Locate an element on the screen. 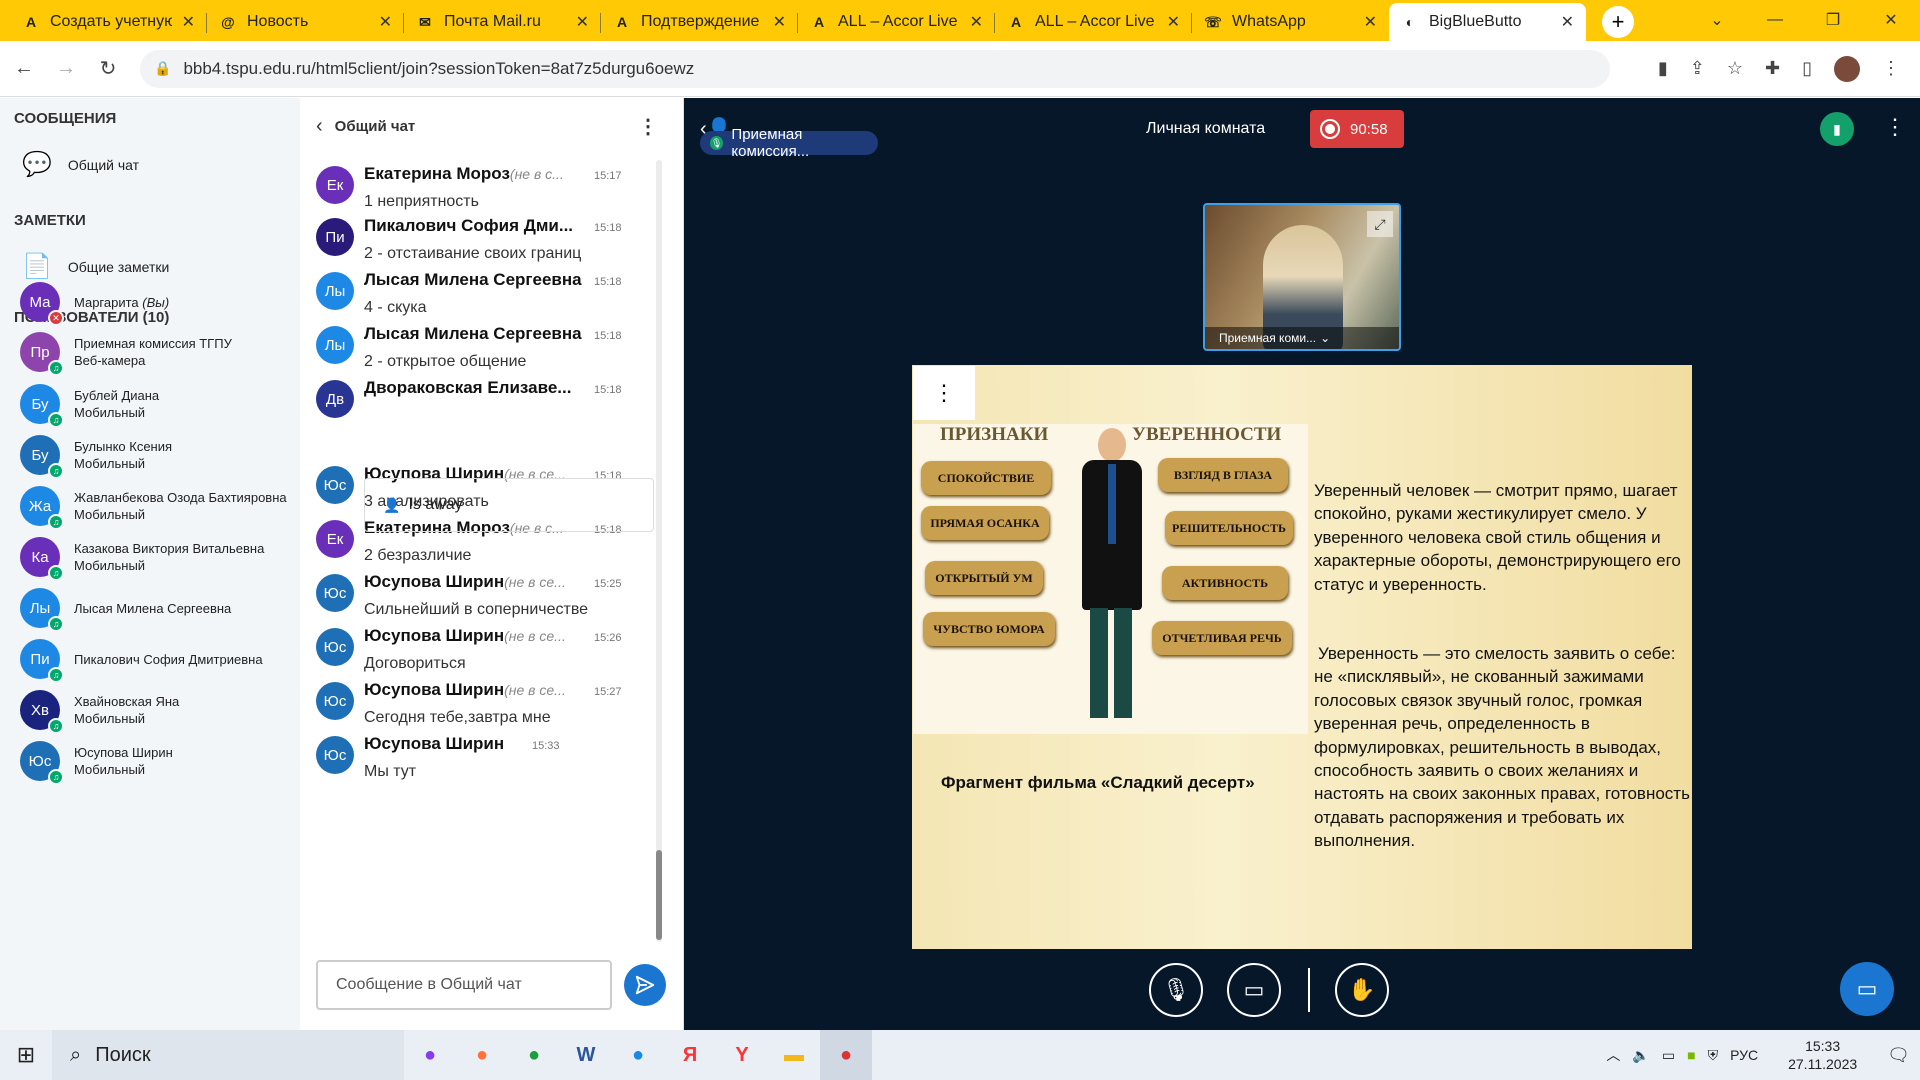  extensions-icon: ✚ is located at coordinates (1772, 68).